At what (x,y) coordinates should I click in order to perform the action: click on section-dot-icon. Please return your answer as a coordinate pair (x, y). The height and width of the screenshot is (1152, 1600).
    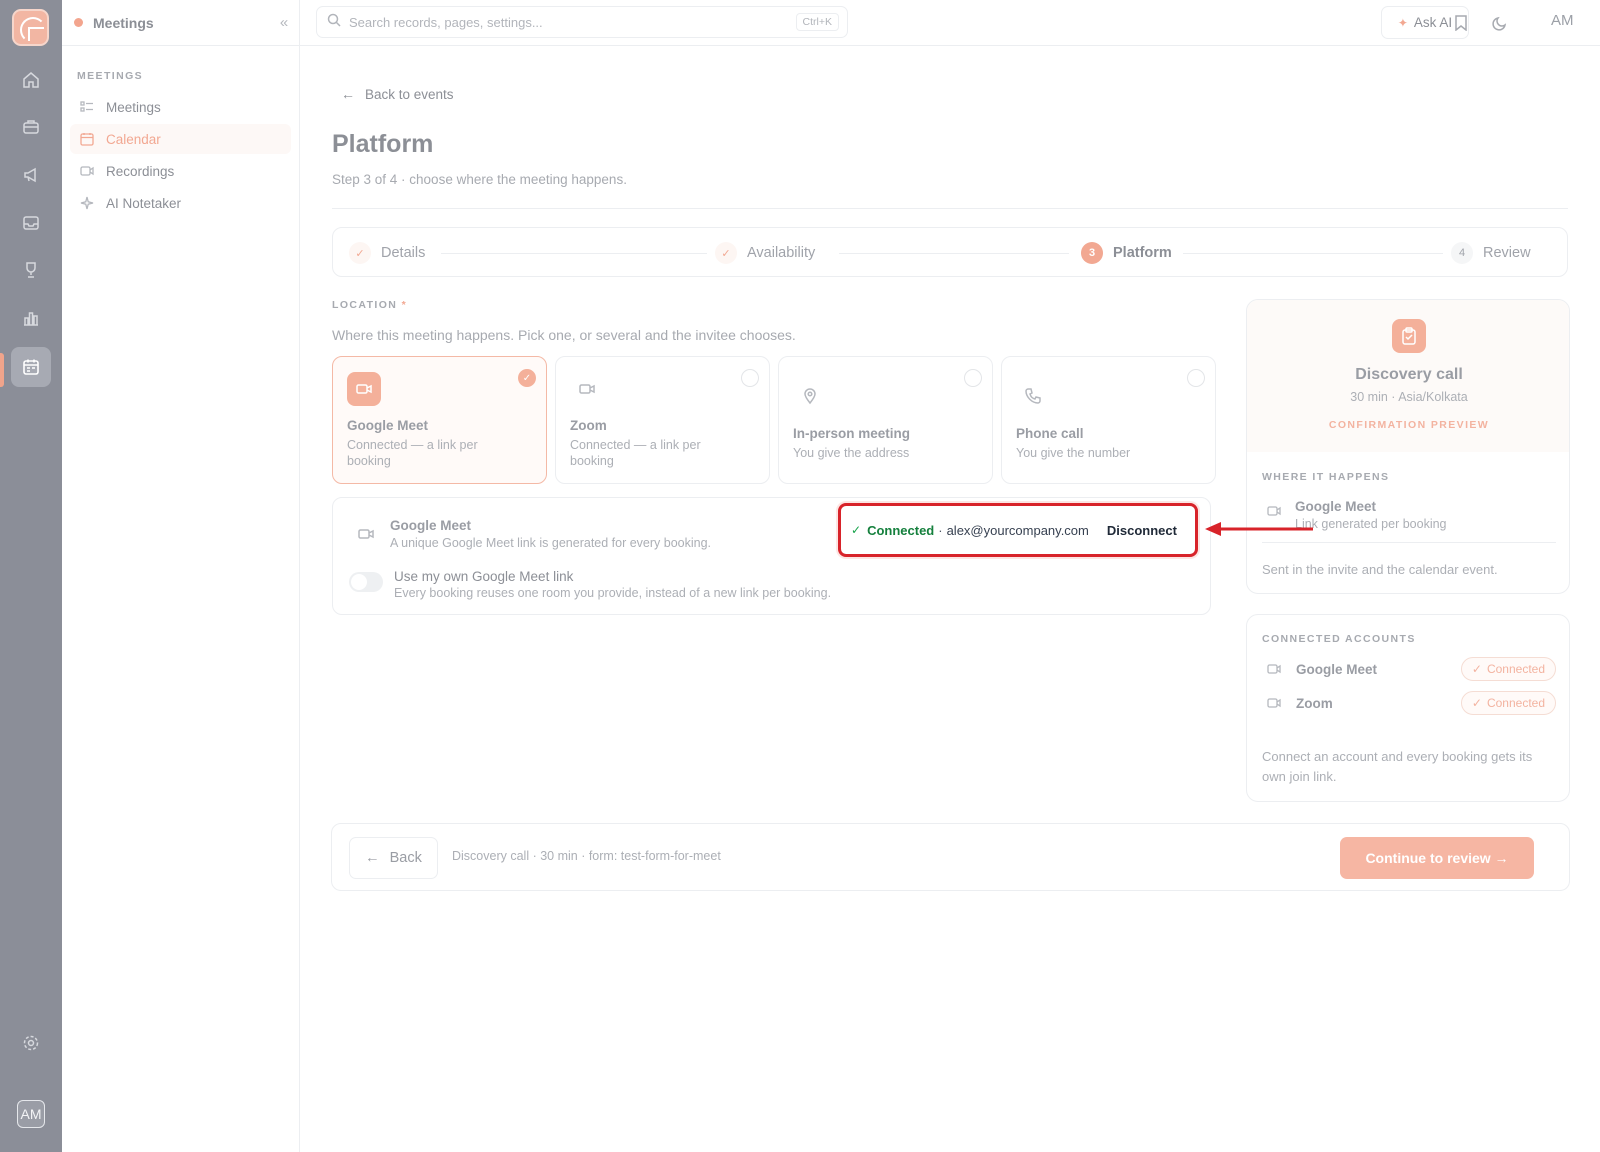
    Looking at the image, I should click on (78, 22).